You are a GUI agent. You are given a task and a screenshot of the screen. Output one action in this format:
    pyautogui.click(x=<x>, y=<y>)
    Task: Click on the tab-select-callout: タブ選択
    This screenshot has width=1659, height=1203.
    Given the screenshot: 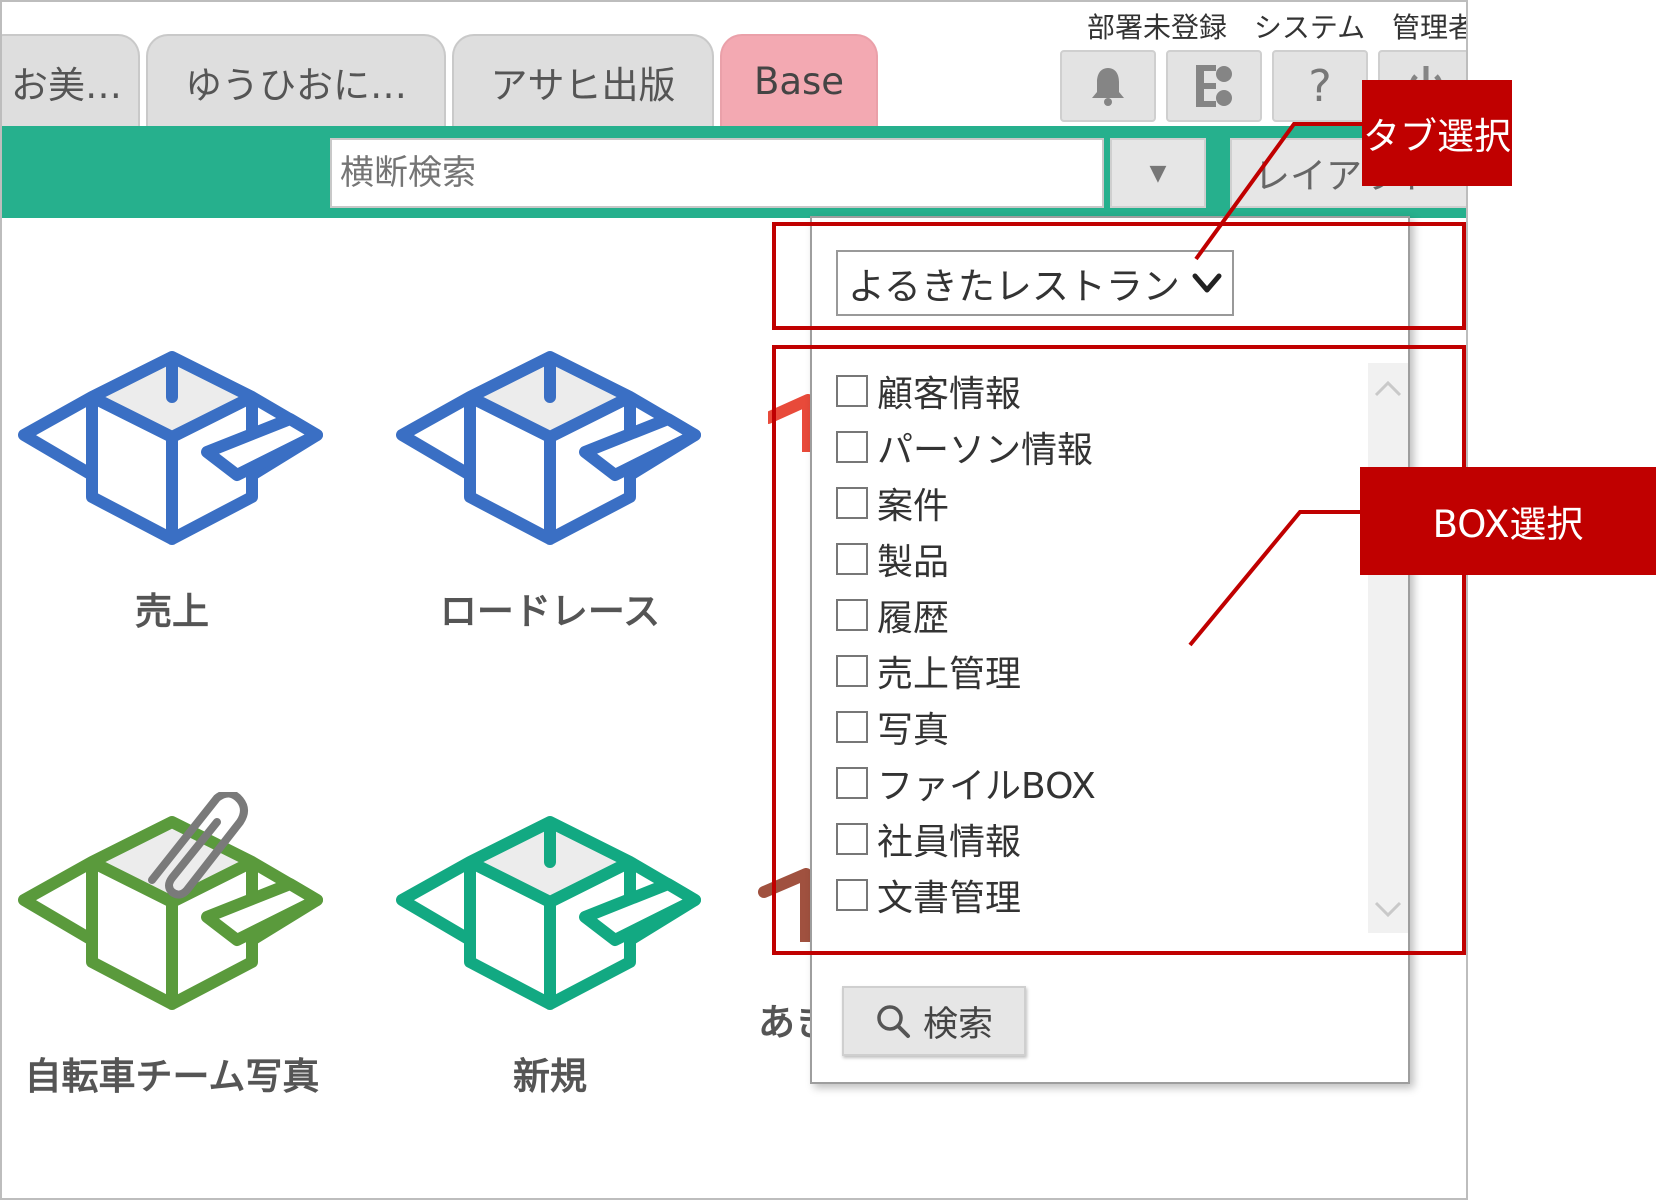 What is the action you would take?
    pyautogui.click(x=1437, y=133)
    